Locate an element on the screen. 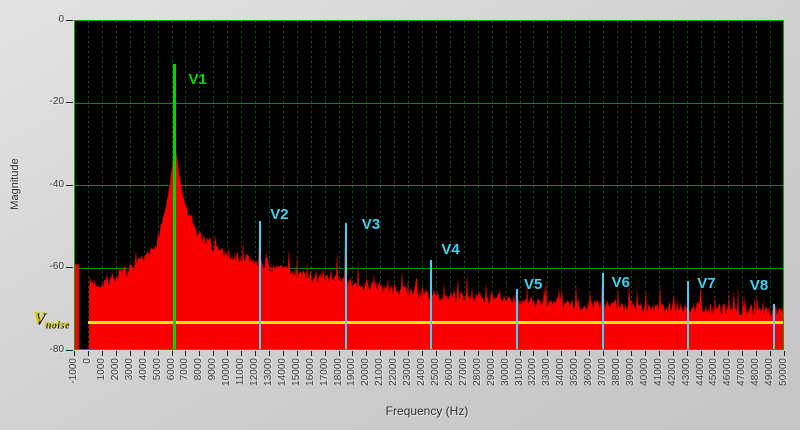  x-tick-label: 24000 is located at coordinates (421, 372).